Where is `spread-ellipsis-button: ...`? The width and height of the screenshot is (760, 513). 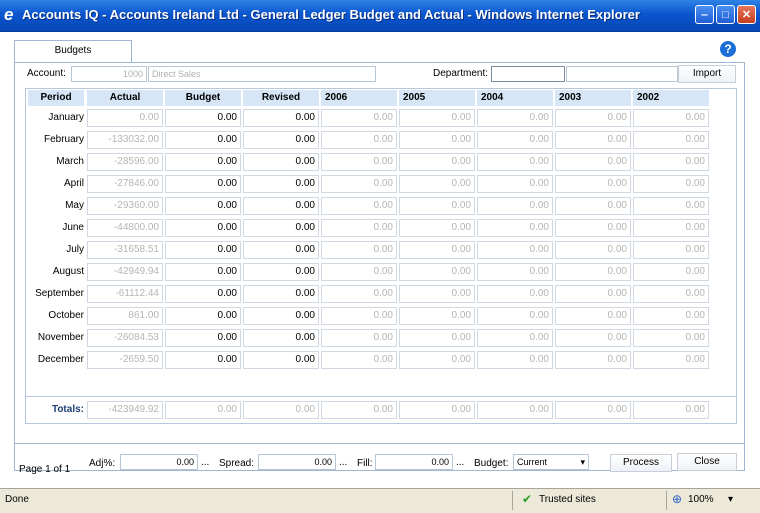 spread-ellipsis-button: ... is located at coordinates (343, 462).